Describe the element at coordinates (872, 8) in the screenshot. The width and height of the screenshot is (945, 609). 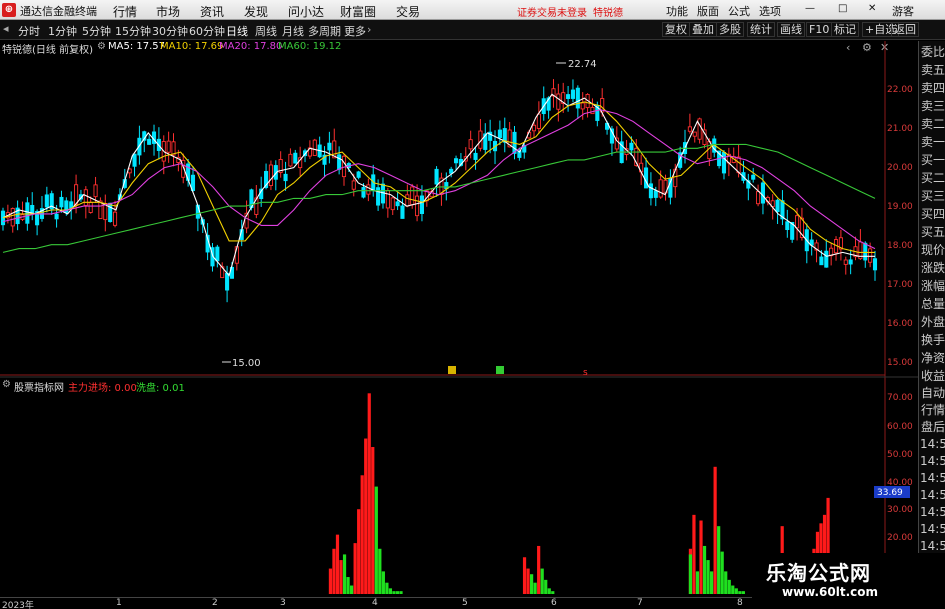
I see `close-icon: ✕` at that location.